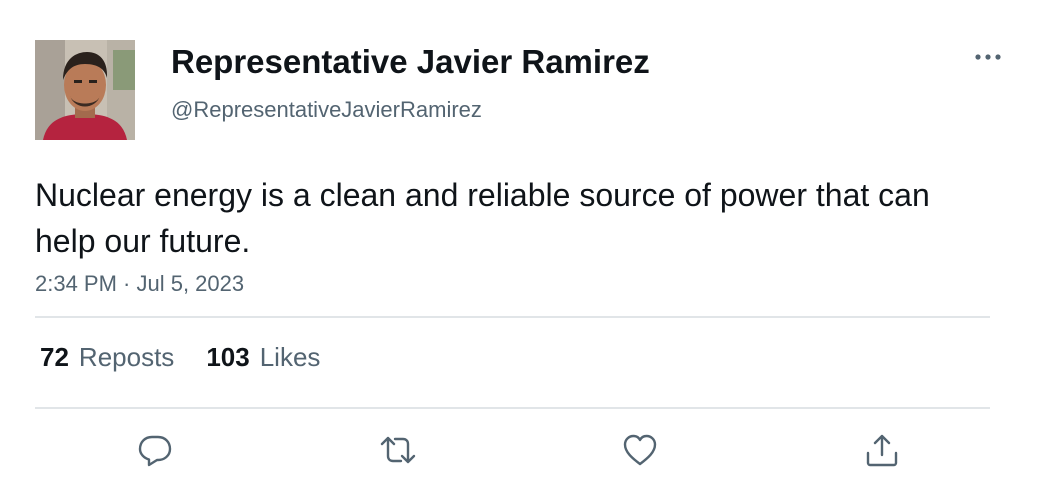 Image resolution: width=1050 pixels, height=480 pixels. I want to click on like-button, so click(640, 450).